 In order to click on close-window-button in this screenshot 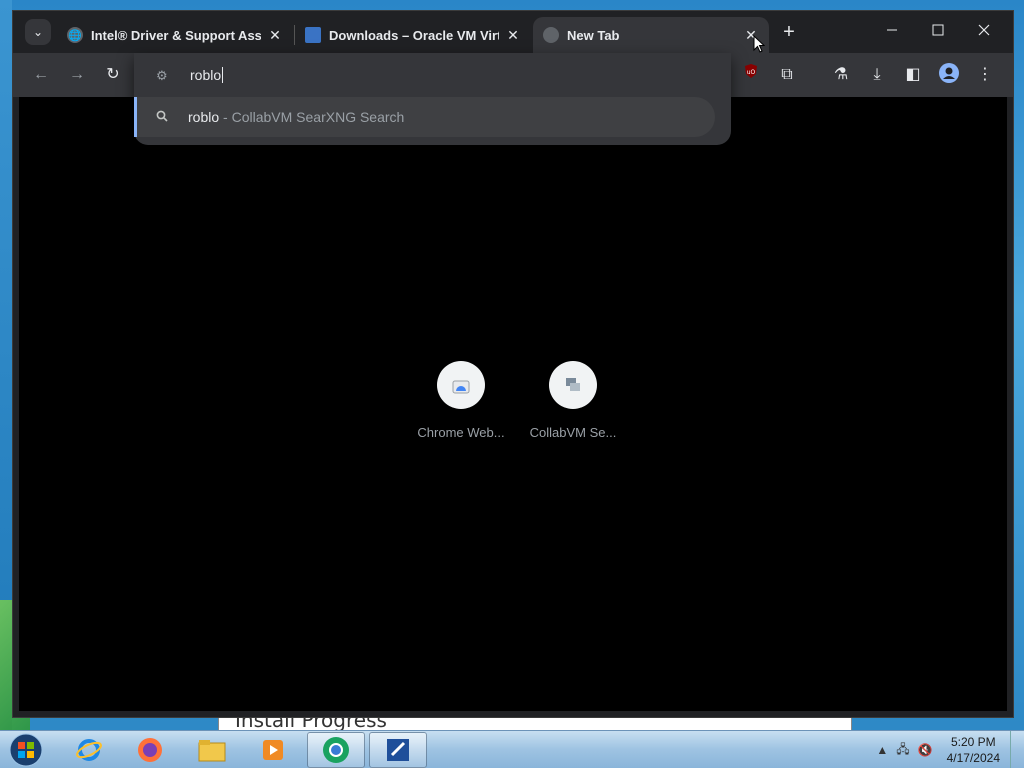, I will do `click(984, 32)`.